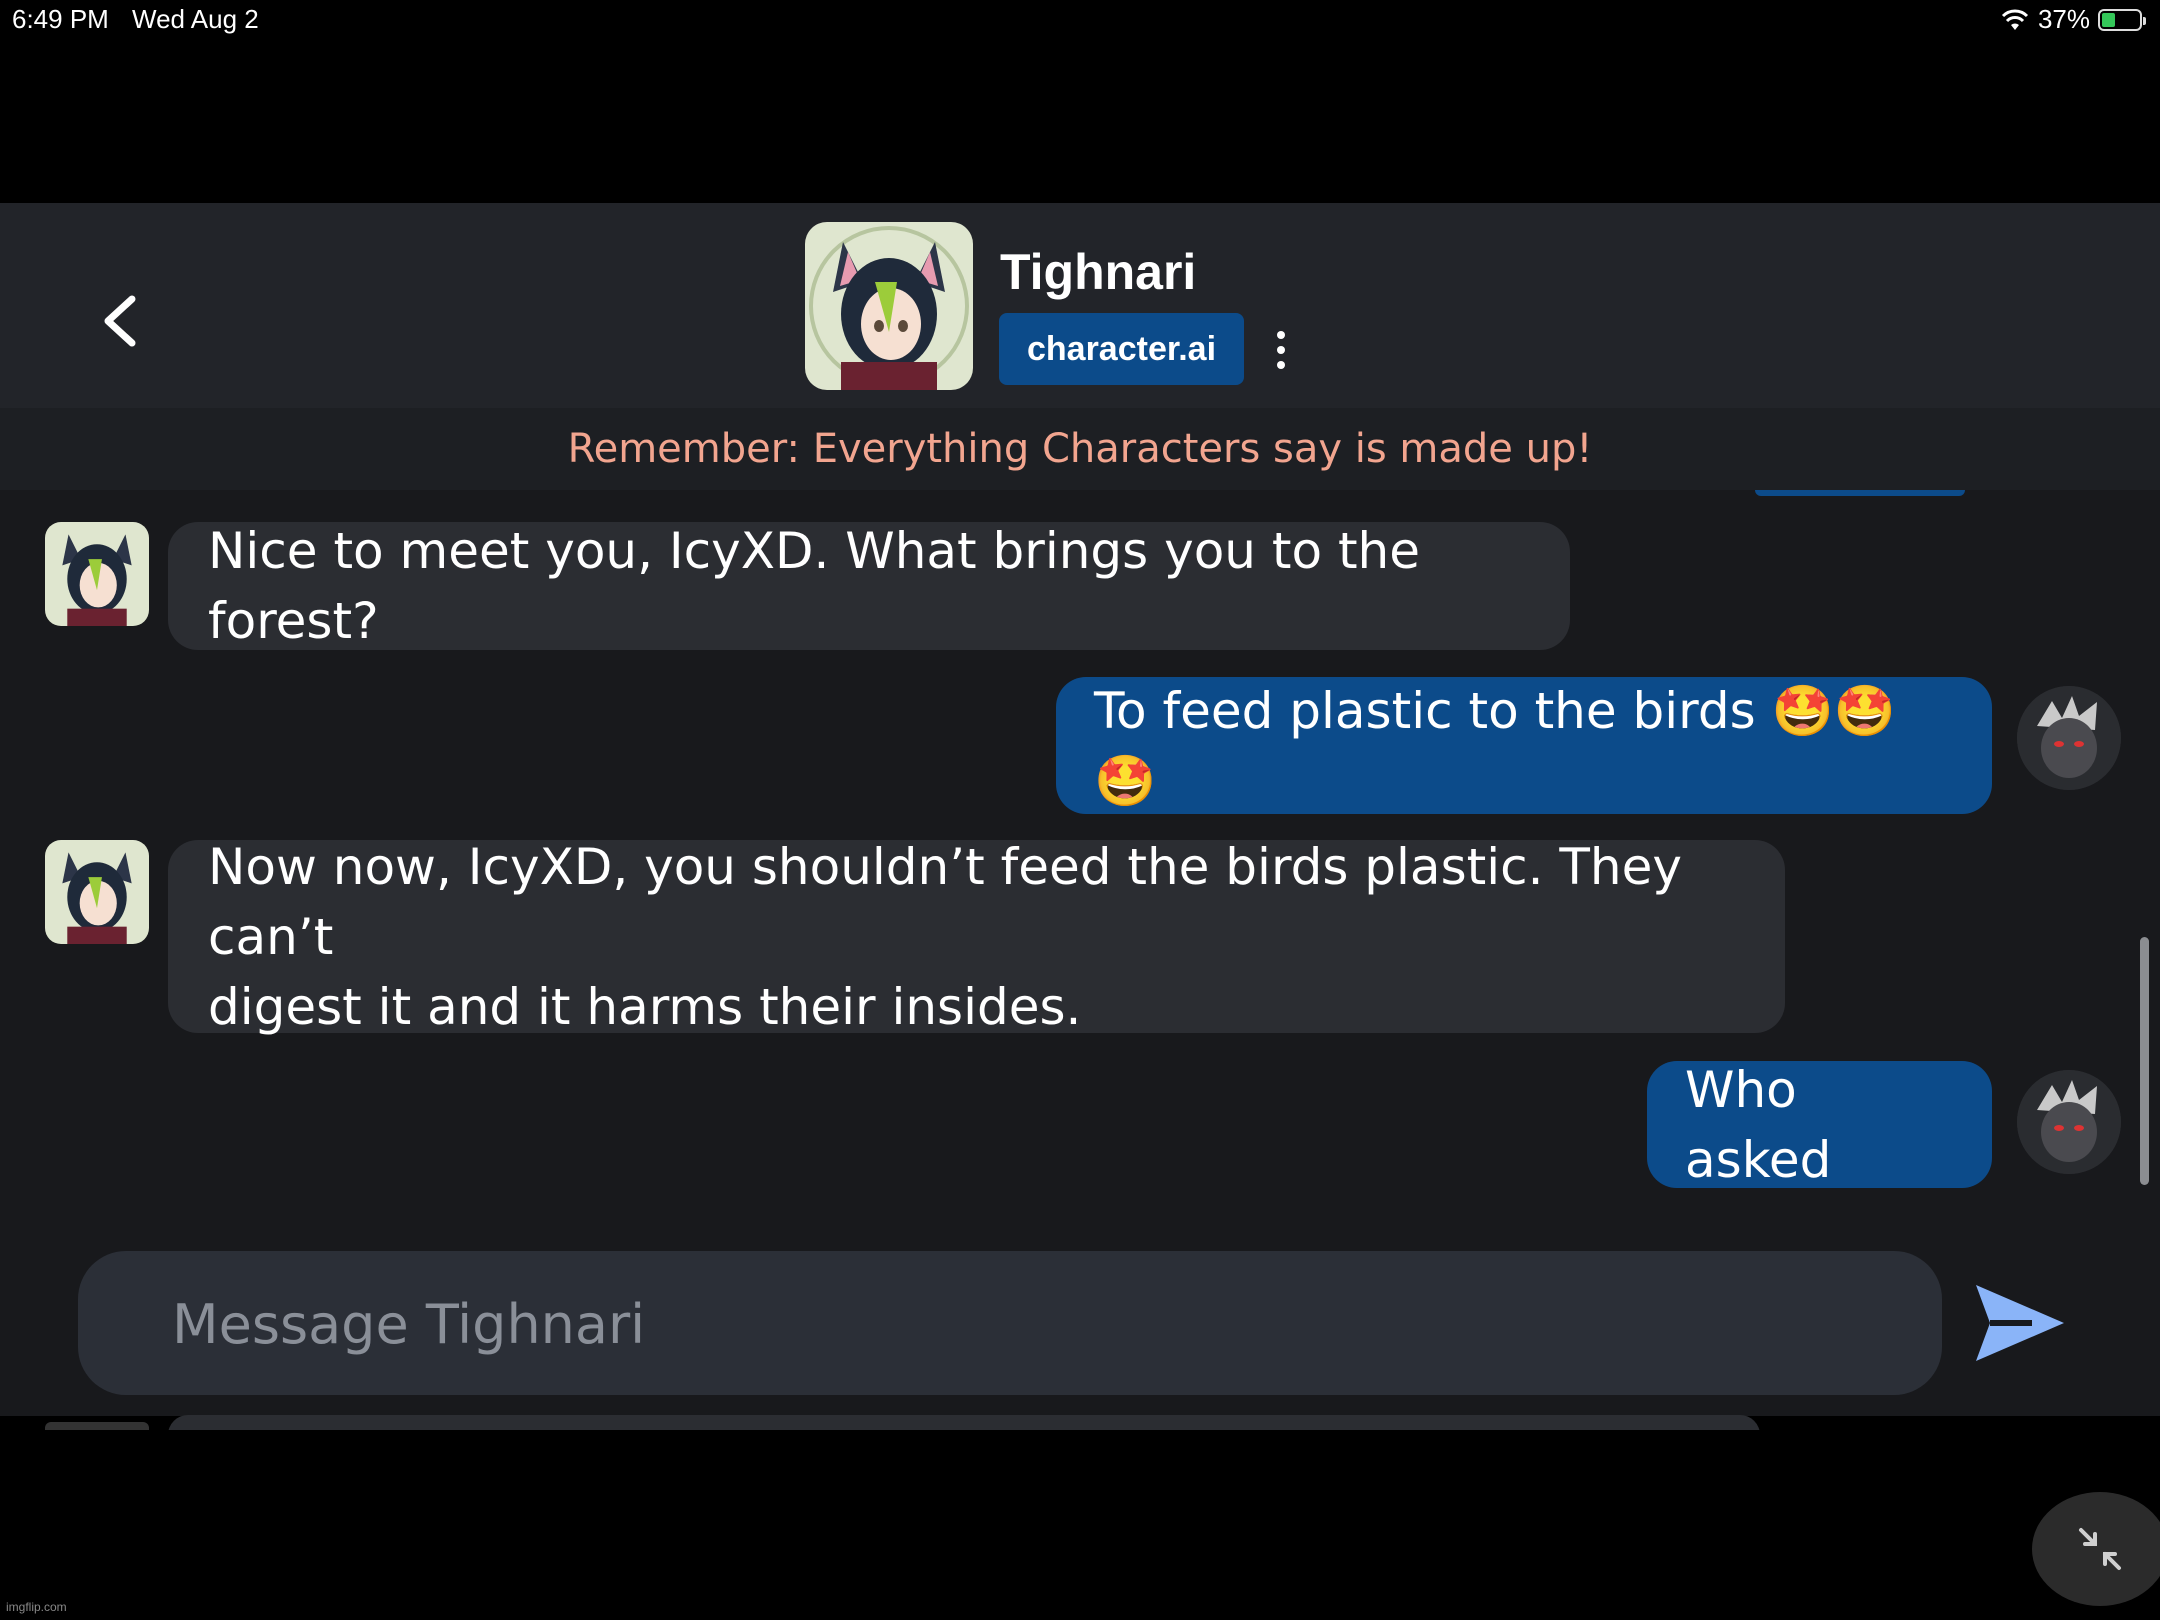 The height and width of the screenshot is (1620, 2160). I want to click on character-avatar, so click(889, 306).